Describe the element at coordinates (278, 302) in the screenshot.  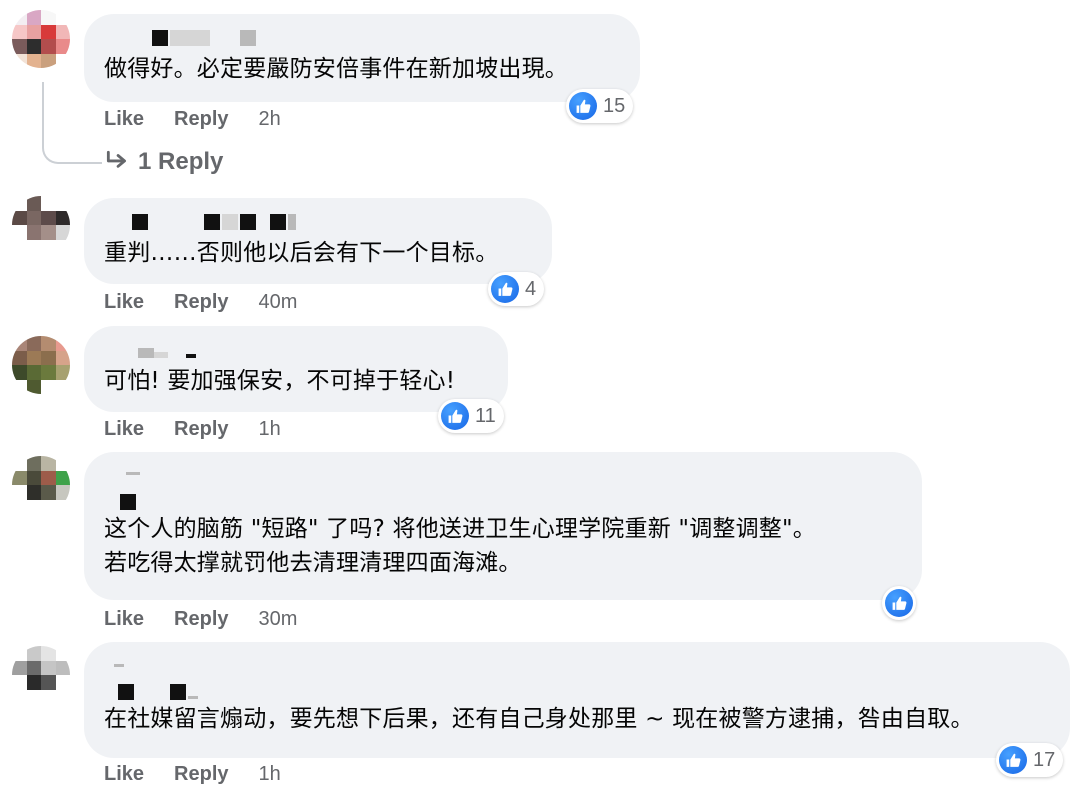
I see `comment-timestamp: 40m` at that location.